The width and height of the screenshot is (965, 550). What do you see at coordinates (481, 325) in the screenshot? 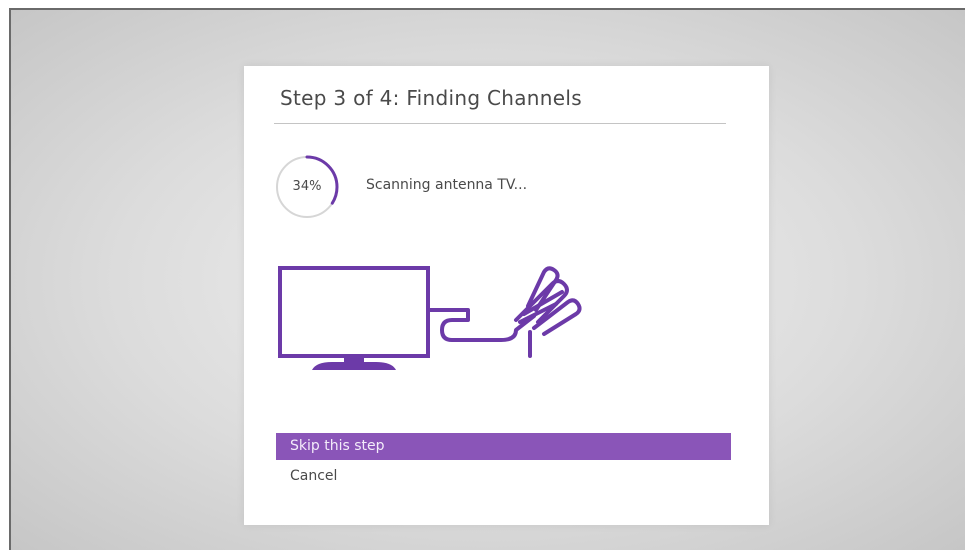
I see `antenna-cable` at bounding box center [481, 325].